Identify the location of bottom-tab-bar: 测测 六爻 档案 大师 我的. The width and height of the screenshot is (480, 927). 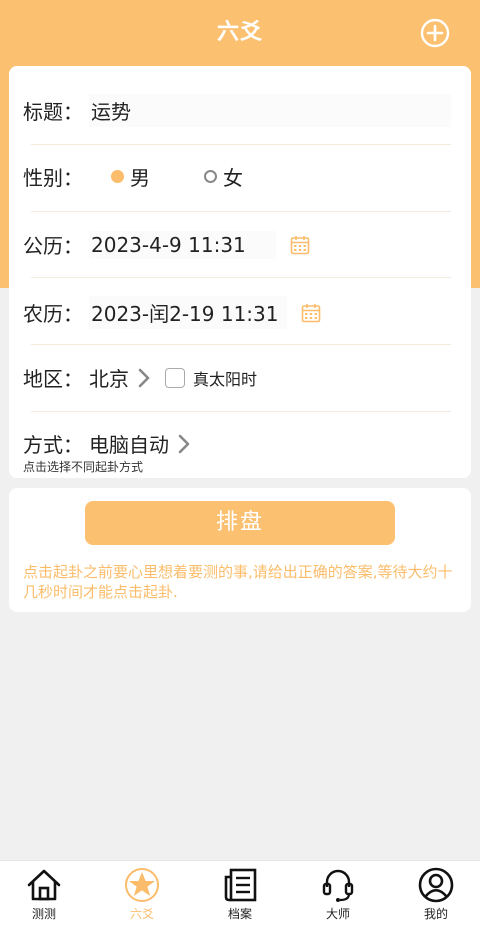
(240, 893).